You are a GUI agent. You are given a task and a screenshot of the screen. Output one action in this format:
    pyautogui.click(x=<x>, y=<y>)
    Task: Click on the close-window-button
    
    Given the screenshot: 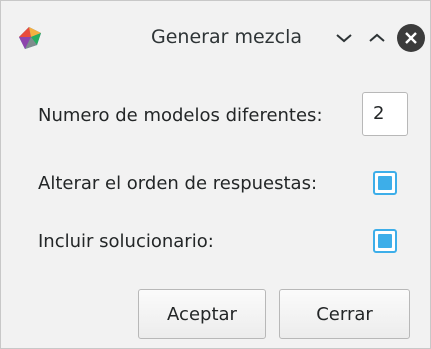 What is the action you would take?
    pyautogui.click(x=411, y=38)
    